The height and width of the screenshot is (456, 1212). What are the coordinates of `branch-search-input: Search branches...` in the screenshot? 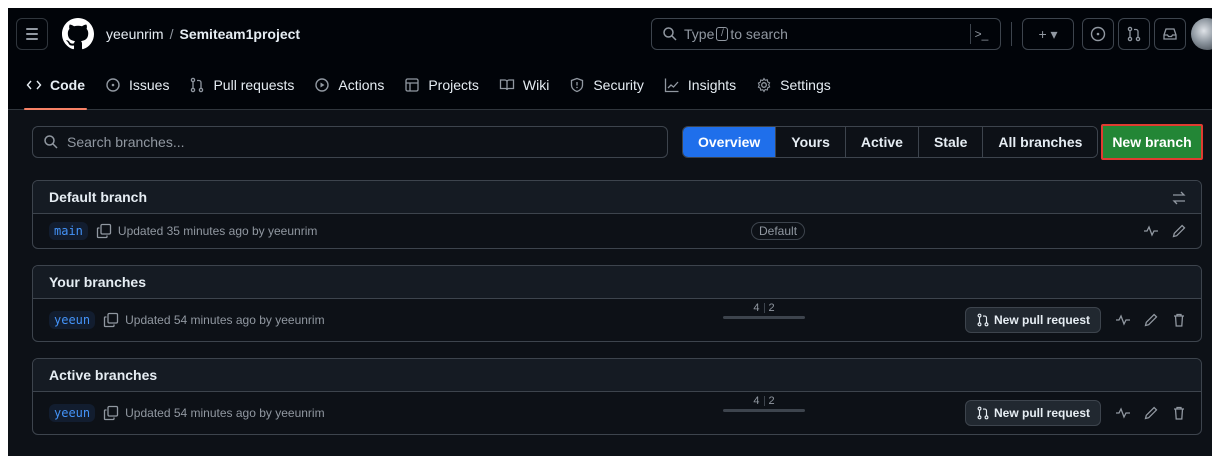 It's located at (350, 142).